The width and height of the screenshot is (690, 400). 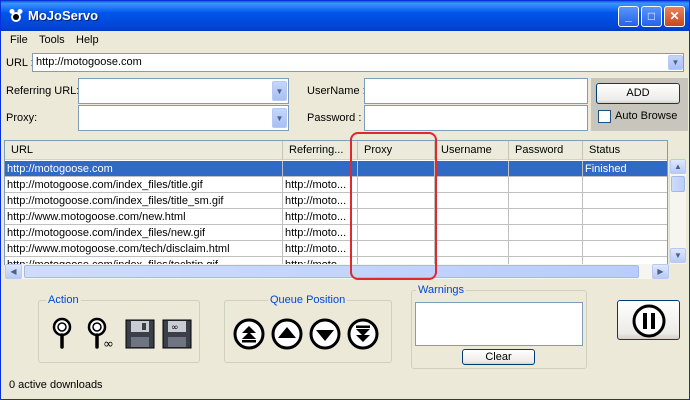 I want to click on proxy-column-highlight, so click(x=393, y=206).